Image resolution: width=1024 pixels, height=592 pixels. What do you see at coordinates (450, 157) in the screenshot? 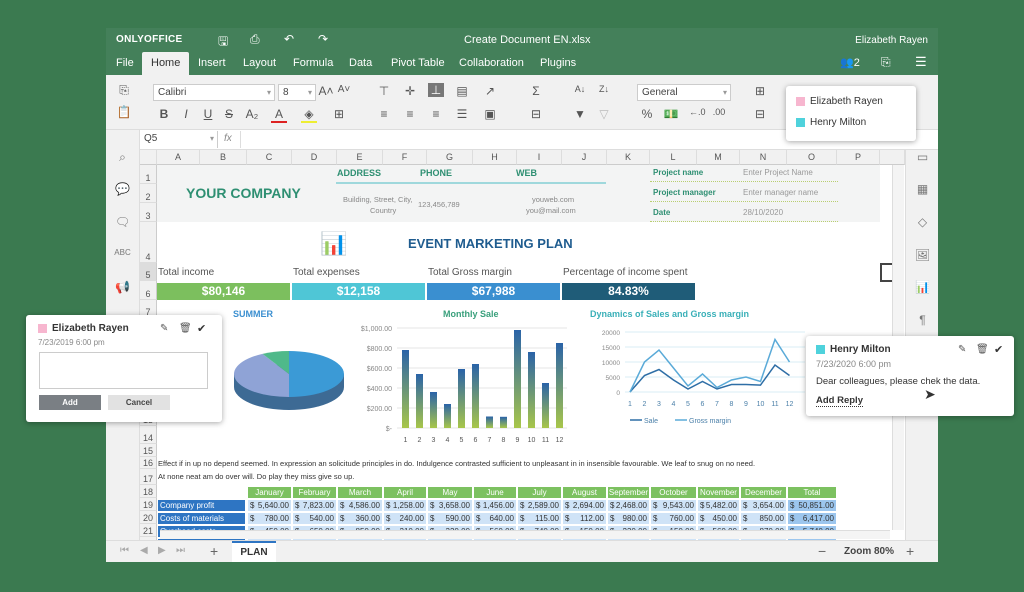
I see `column-header: G` at bounding box center [450, 157].